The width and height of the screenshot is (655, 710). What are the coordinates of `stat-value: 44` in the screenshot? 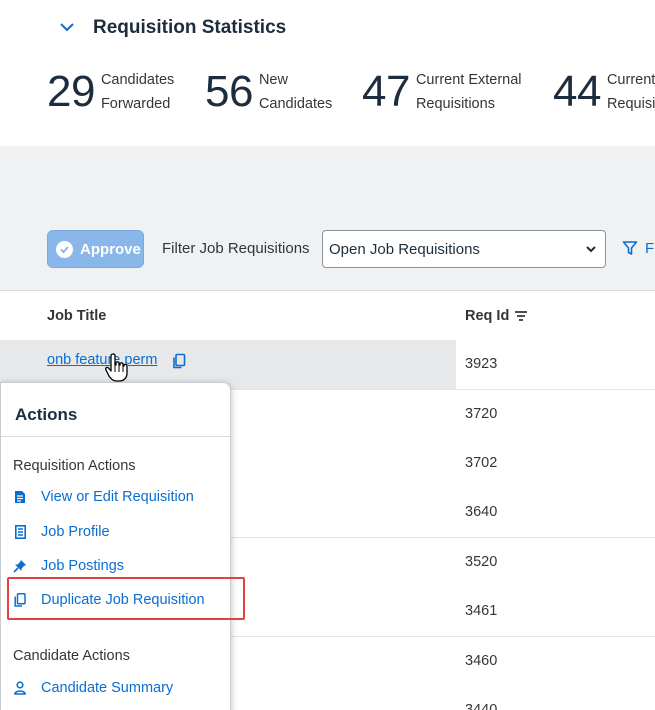 It's located at (577, 91).